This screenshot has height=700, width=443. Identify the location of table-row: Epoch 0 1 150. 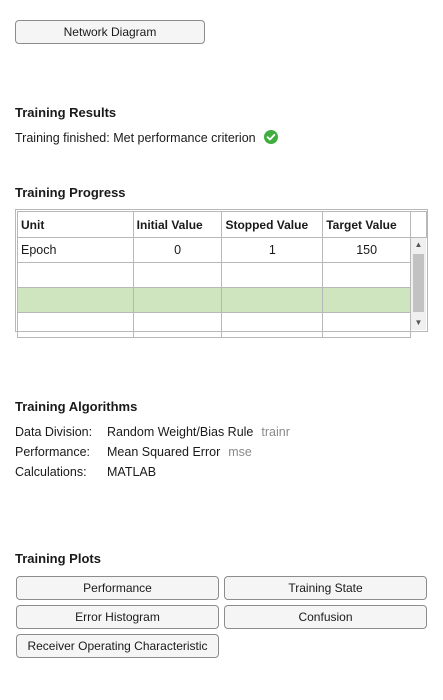
(222, 250).